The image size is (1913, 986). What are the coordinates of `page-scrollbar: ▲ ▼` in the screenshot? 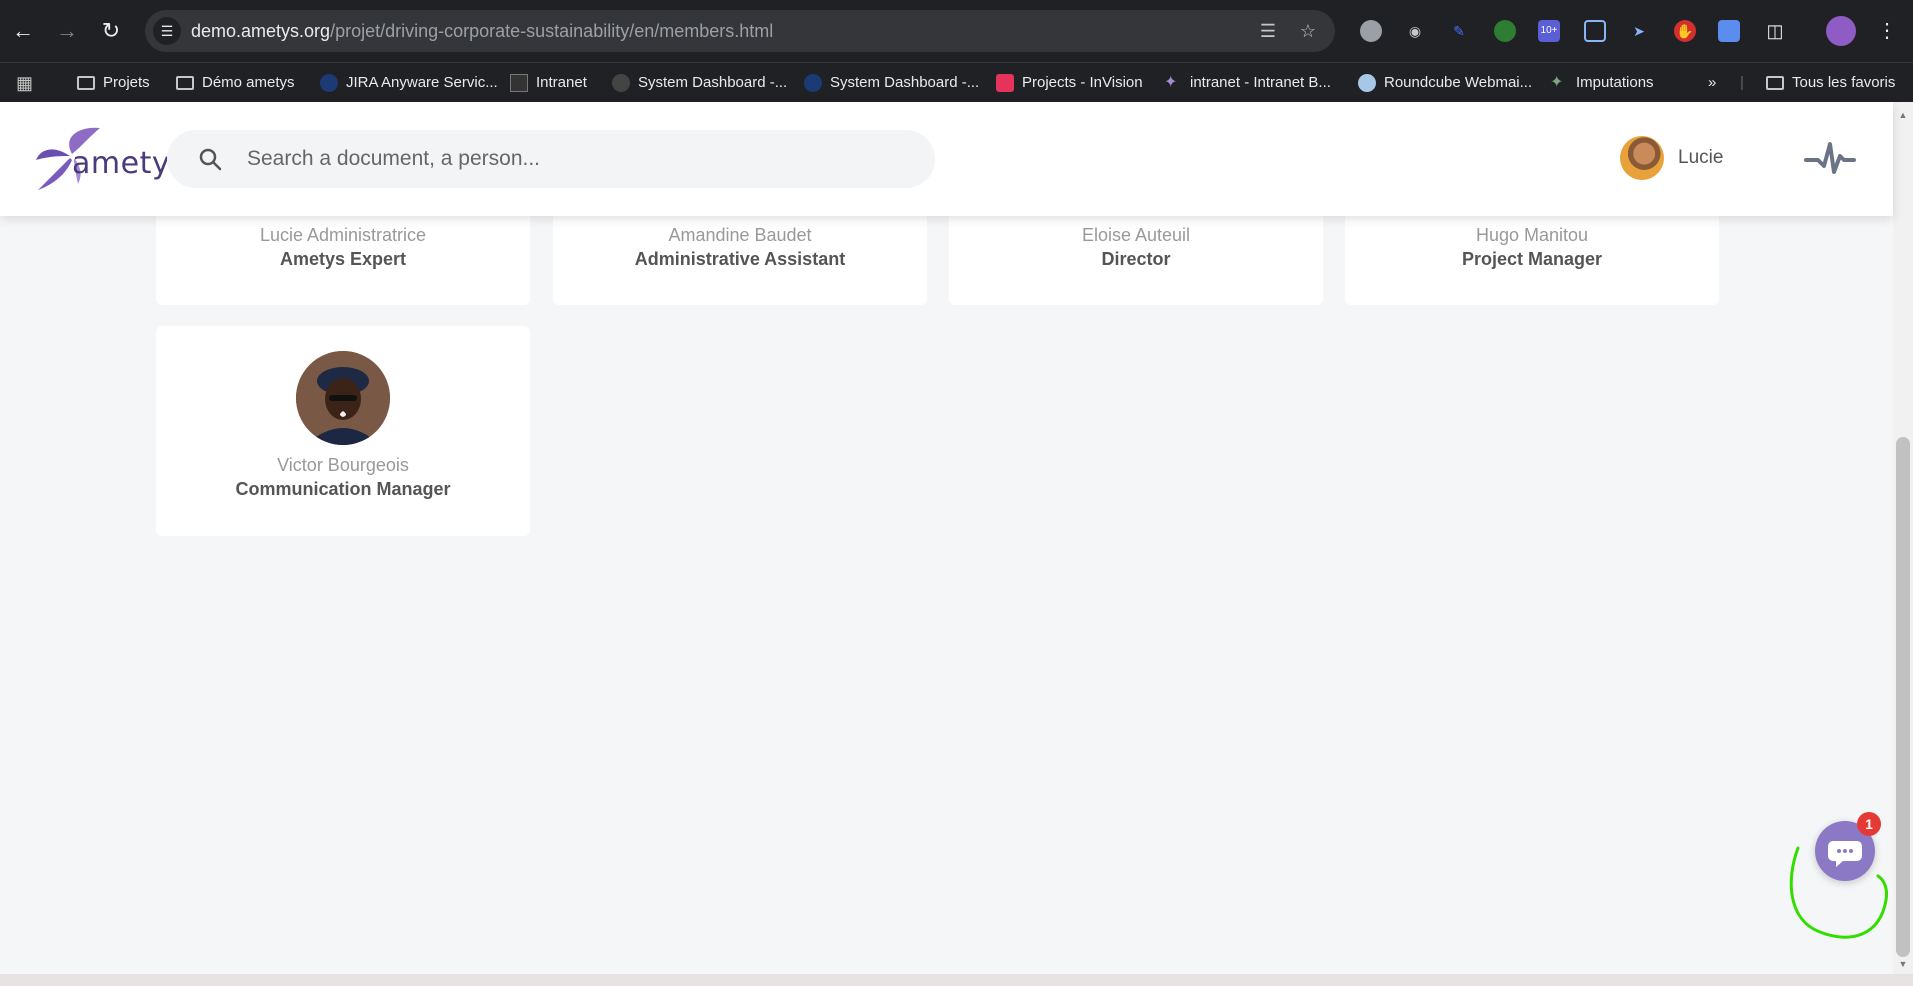 It's located at (1903, 538).